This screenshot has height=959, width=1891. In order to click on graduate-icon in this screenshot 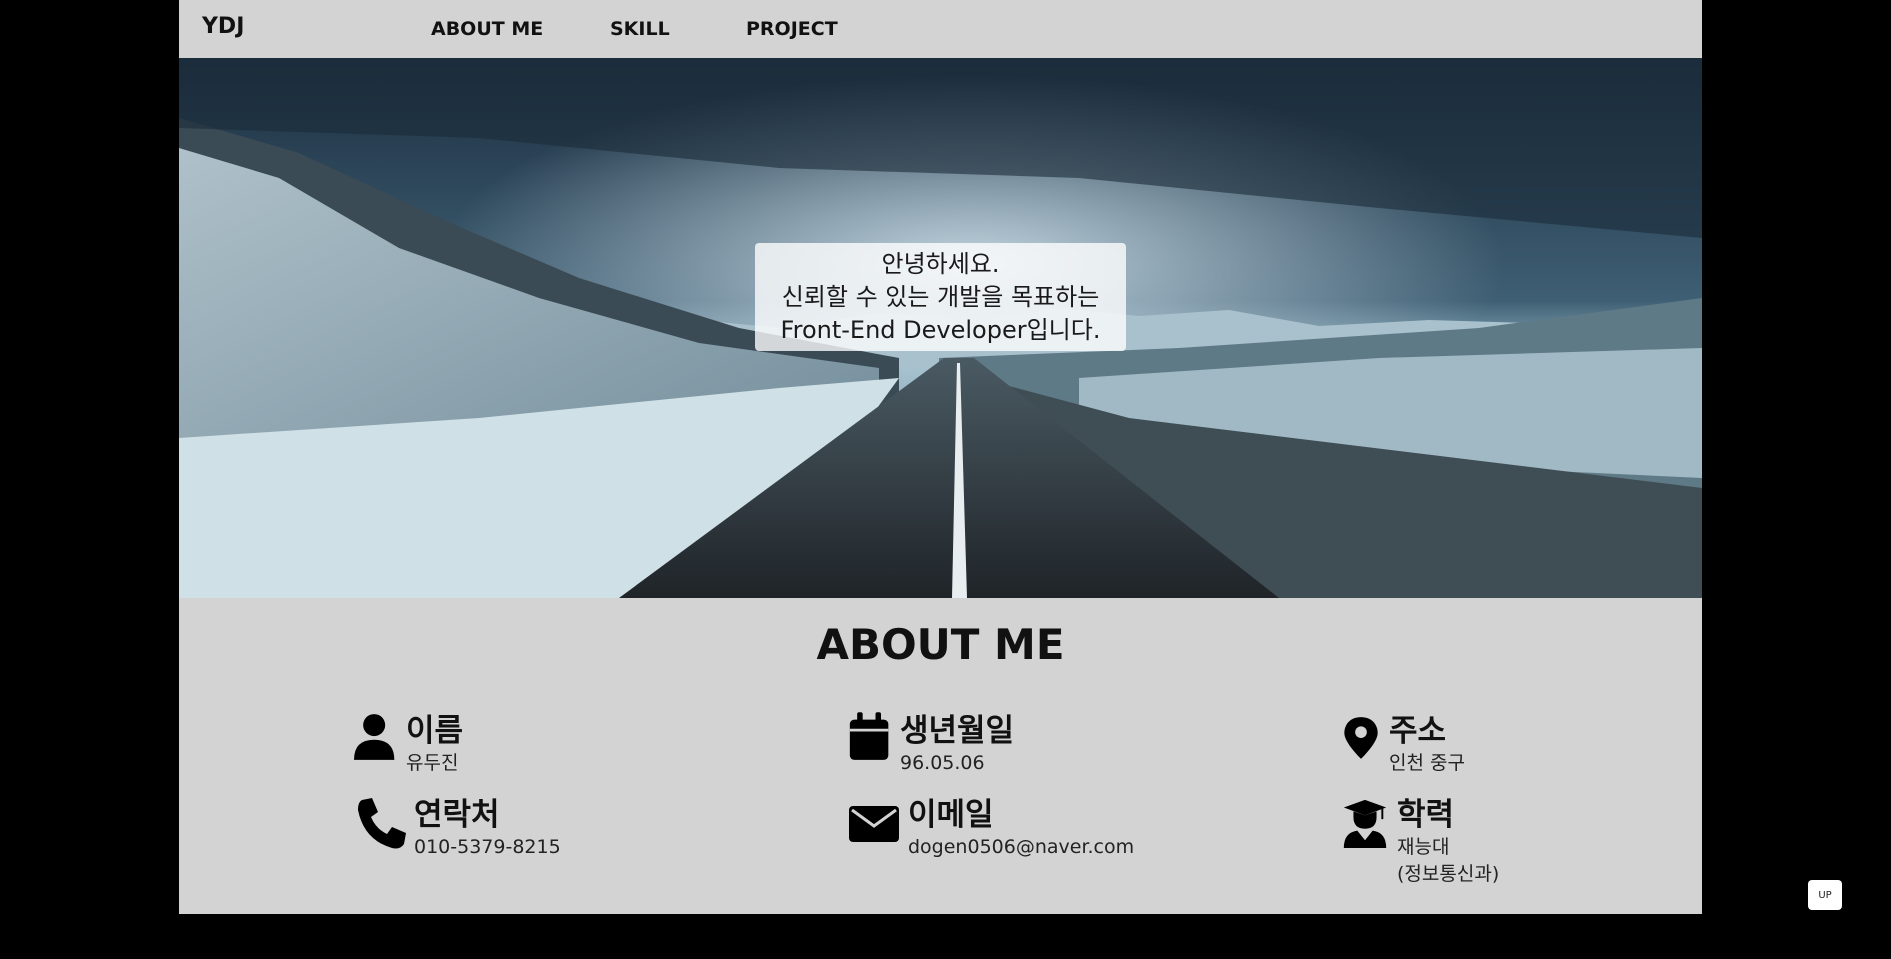, I will do `click(1365, 823)`.